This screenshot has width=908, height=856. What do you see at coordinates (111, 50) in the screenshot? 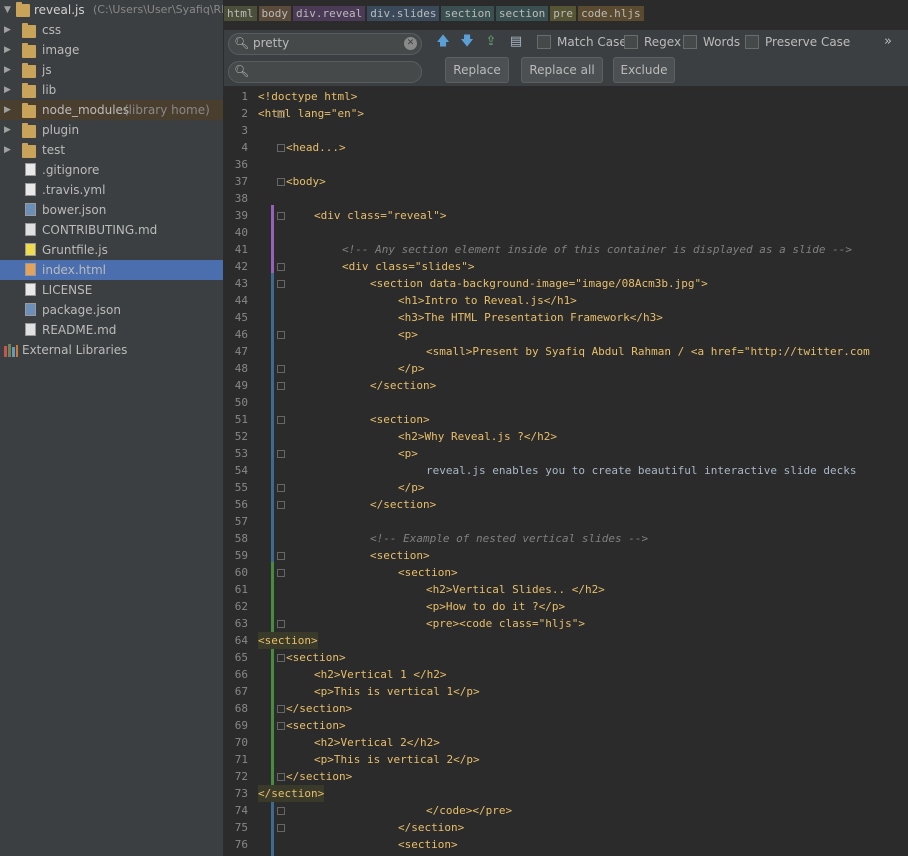
I see `tree-item-image: ▶ image` at bounding box center [111, 50].